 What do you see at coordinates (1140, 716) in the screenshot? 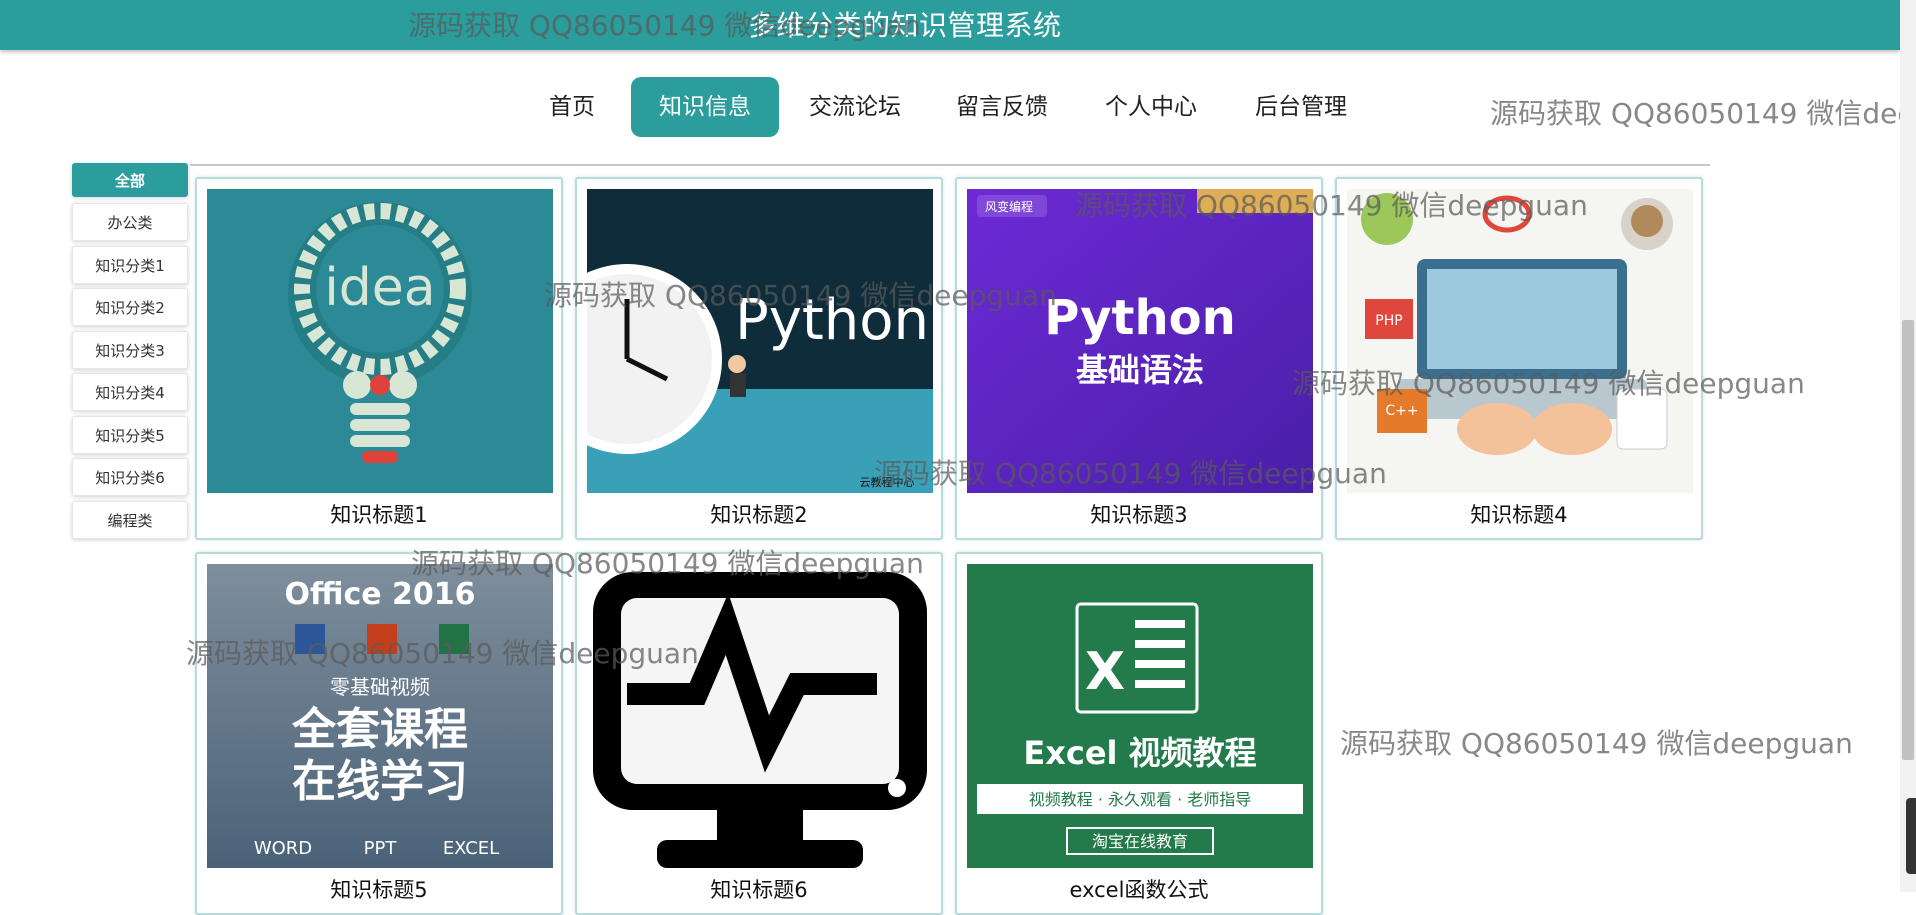
I see `card-thumbnail-excel: X Excel 视频教程 视频教程 · 永久观看 · 老师指导 淘宝在线教育` at bounding box center [1140, 716].